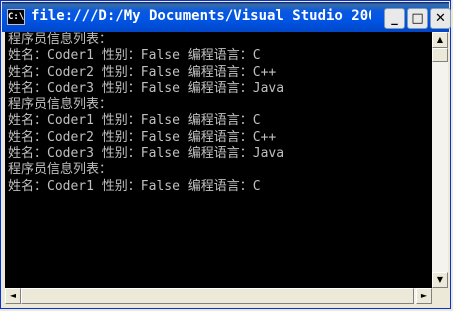 The image size is (453, 311). Describe the element at coordinates (394, 18) in the screenshot. I see `minimize-button: _` at that location.